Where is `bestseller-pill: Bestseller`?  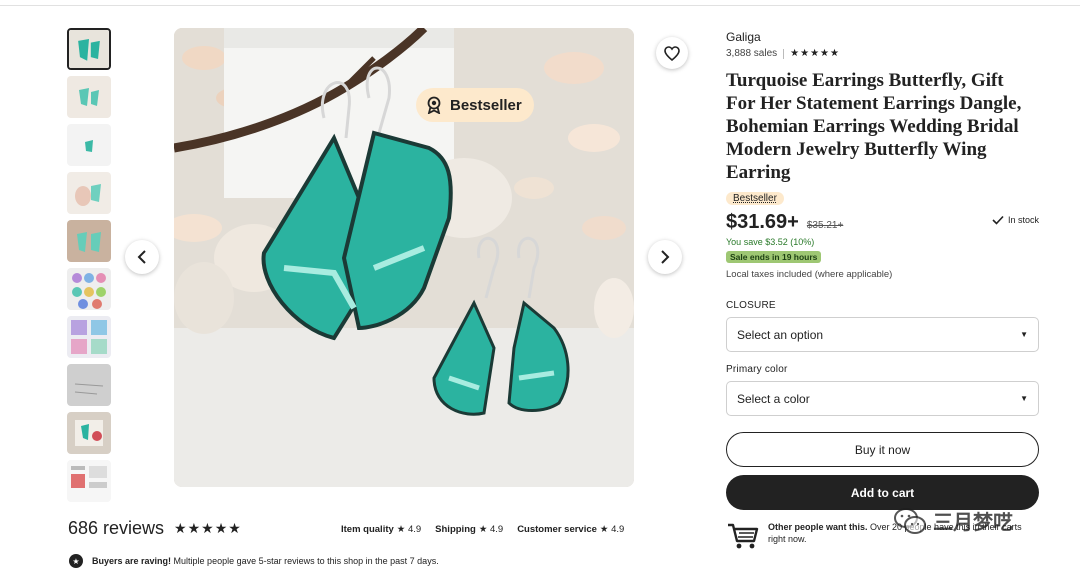
bestseller-pill: Bestseller is located at coordinates (755, 198).